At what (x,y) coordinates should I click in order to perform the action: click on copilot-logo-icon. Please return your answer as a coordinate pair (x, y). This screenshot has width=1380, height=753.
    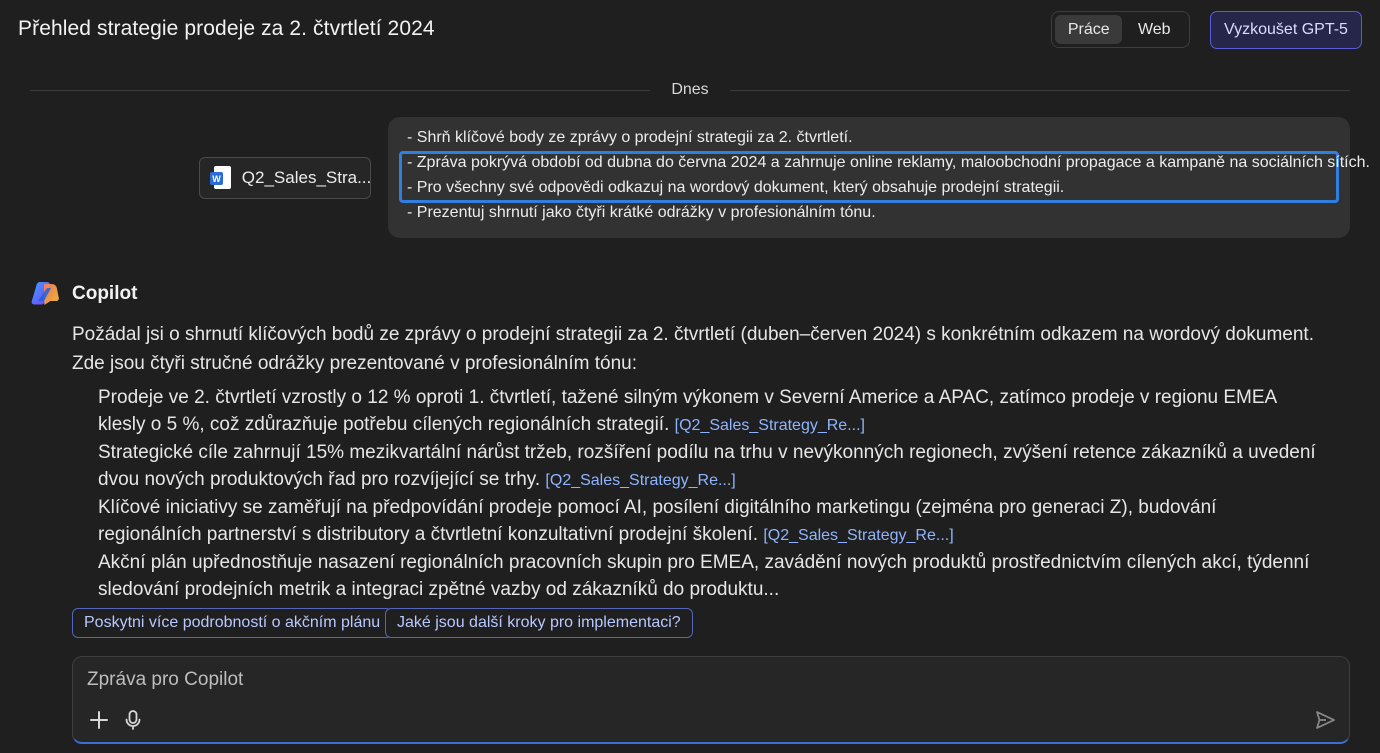
    Looking at the image, I should click on (45, 294).